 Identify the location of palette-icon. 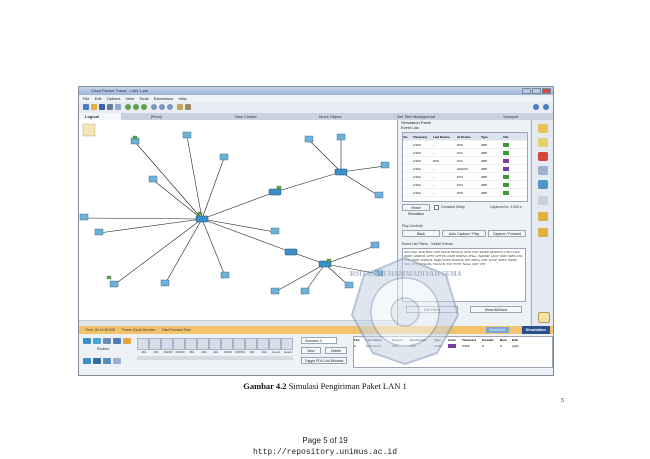
(180, 107).